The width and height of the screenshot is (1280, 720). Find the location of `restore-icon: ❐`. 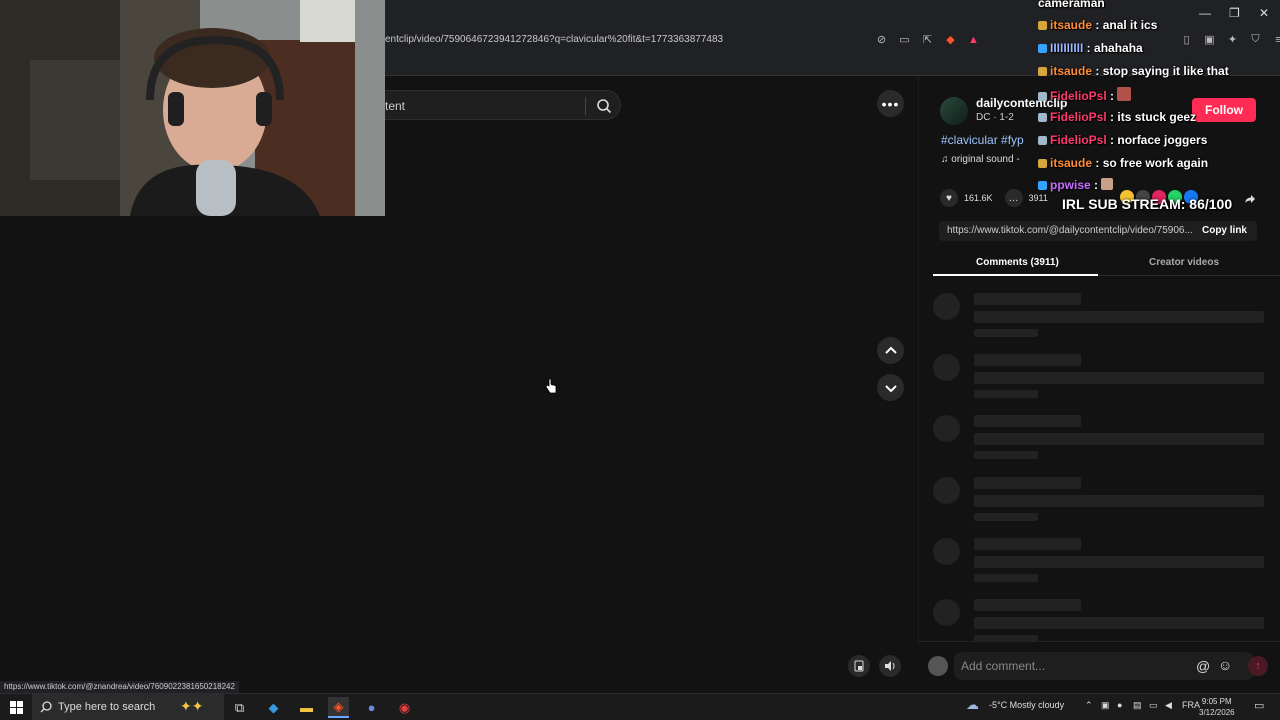

restore-icon: ❐ is located at coordinates (1234, 13).